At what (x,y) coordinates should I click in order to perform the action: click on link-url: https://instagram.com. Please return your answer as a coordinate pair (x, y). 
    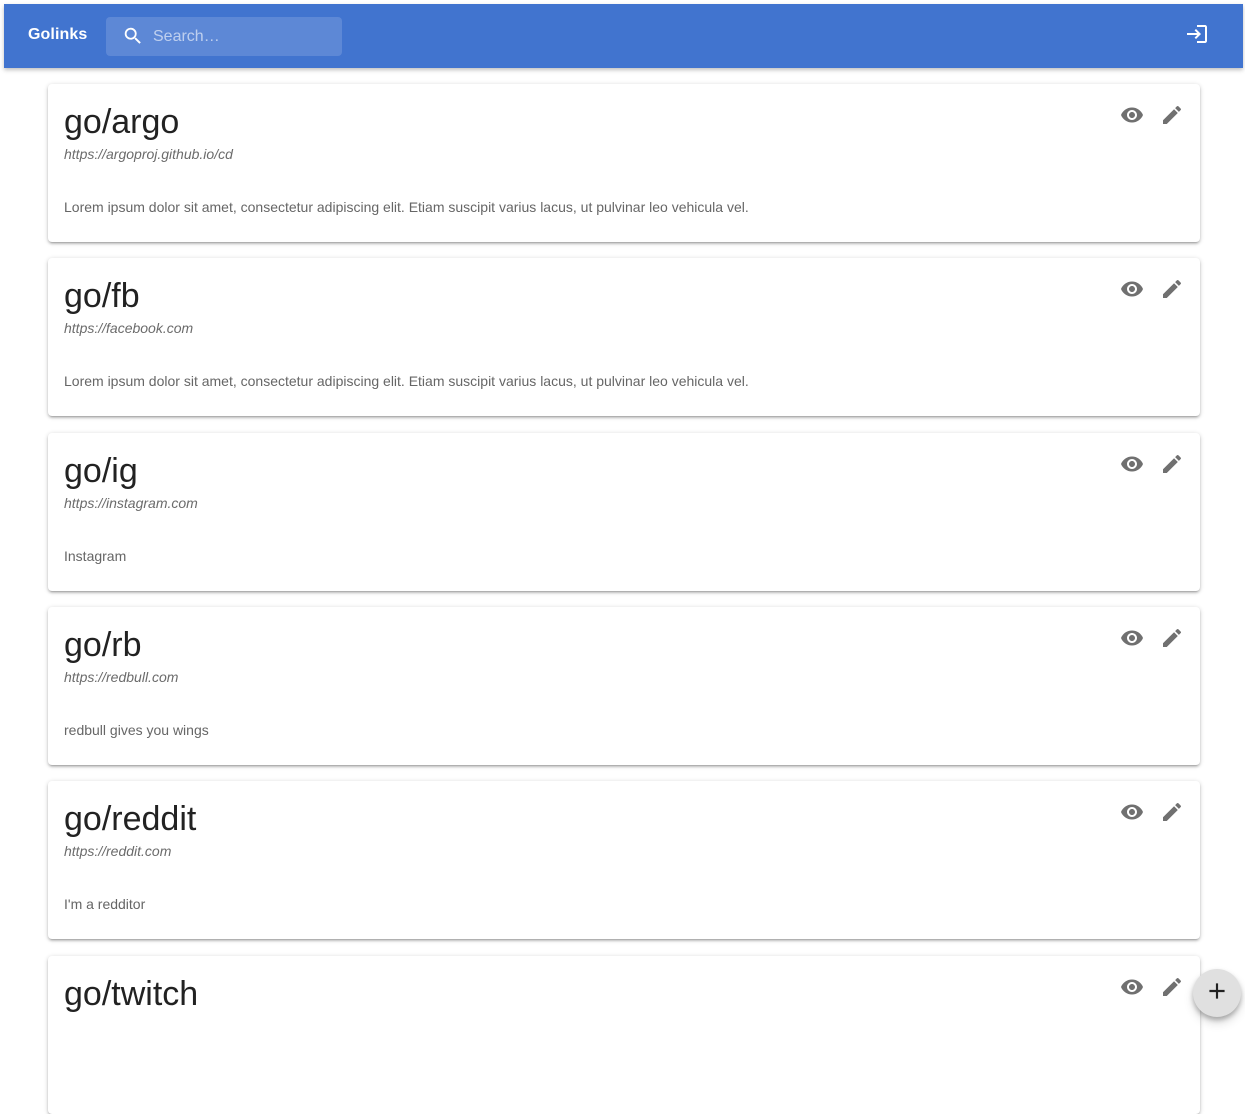
    Looking at the image, I should click on (131, 503).